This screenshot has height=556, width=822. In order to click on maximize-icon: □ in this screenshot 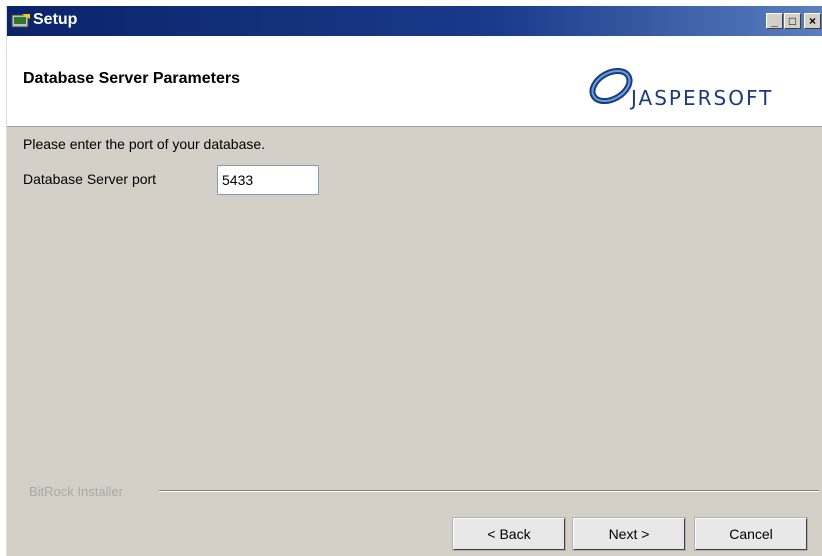, I will do `click(792, 21)`.